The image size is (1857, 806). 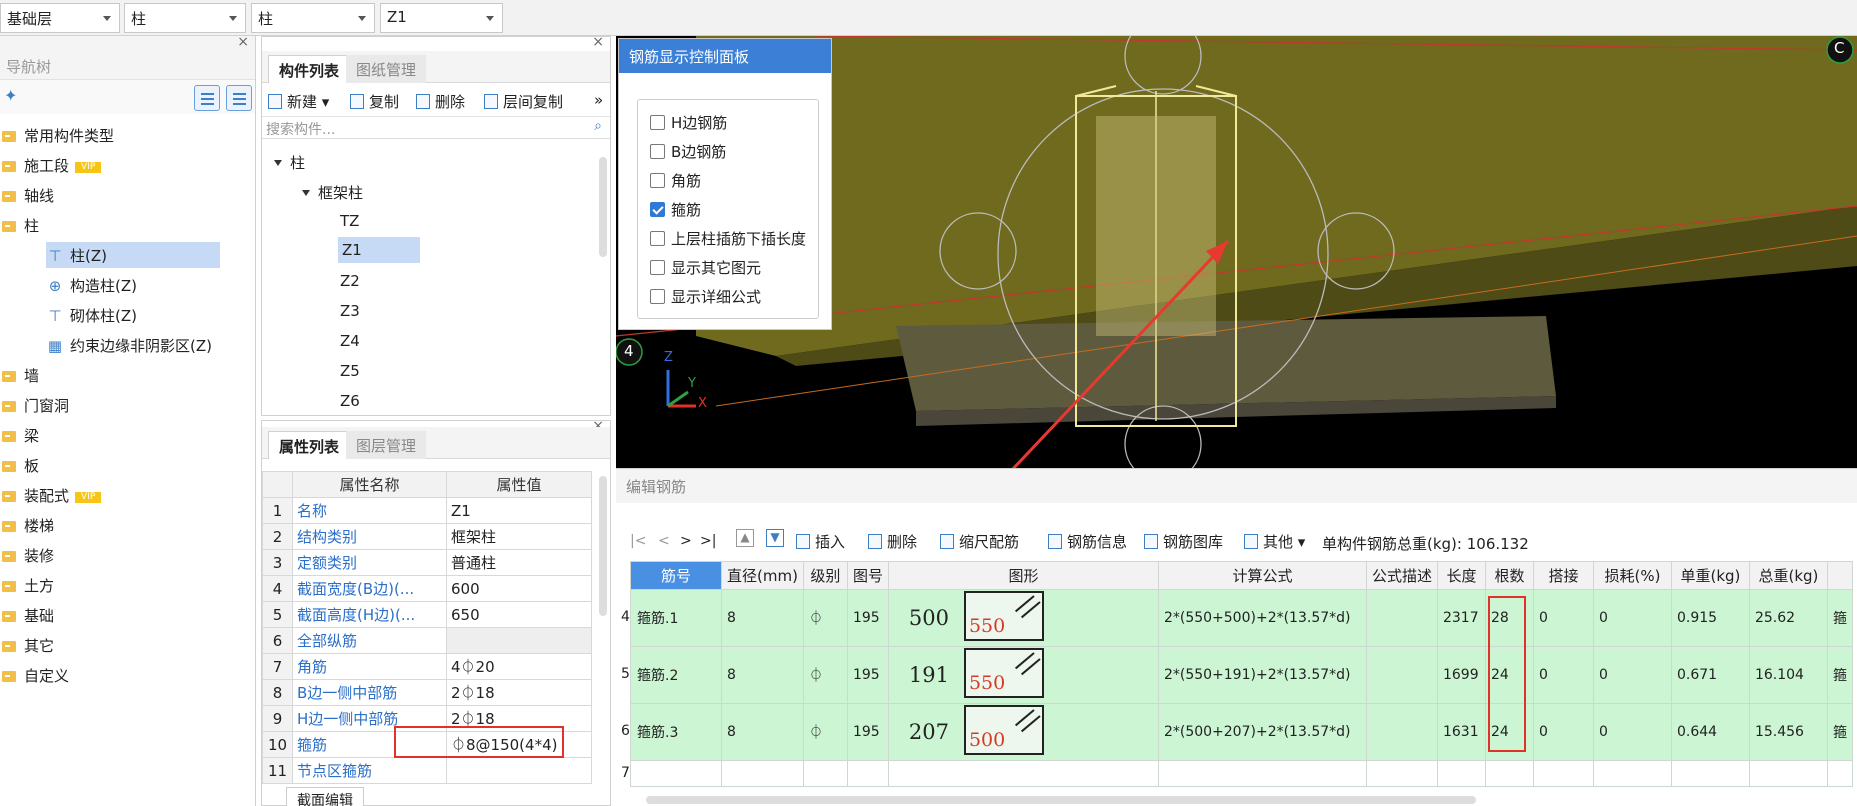 What do you see at coordinates (58, 135) in the screenshot?
I see `nav-item-common: 常用构件类型` at bounding box center [58, 135].